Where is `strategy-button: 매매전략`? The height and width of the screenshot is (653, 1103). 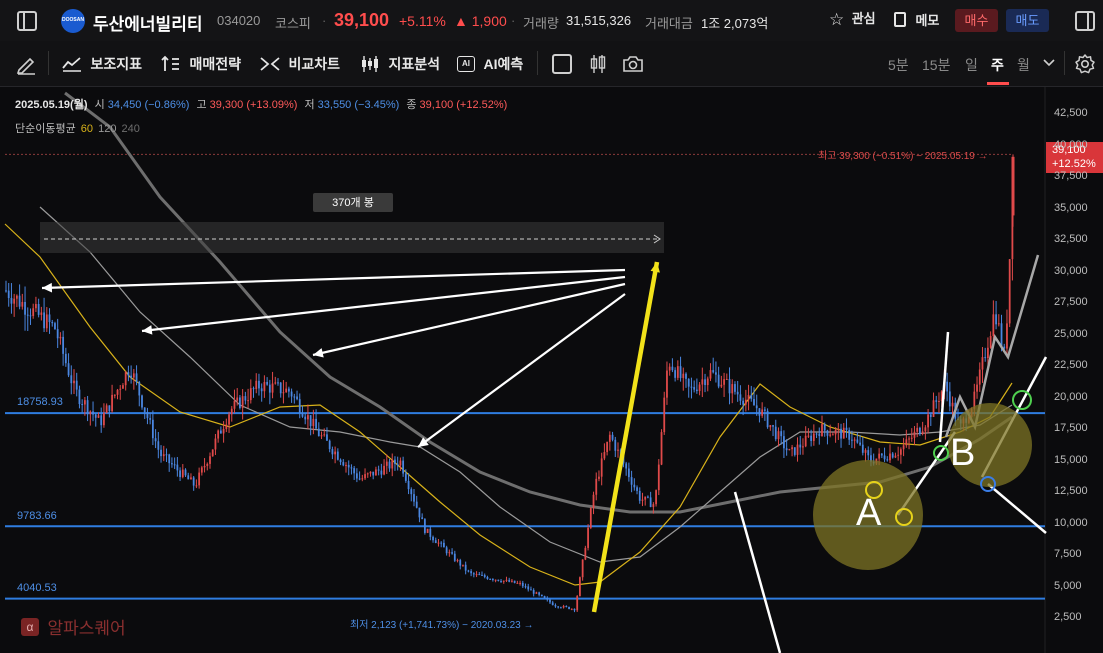
strategy-button: 매매전략 is located at coordinates (200, 64).